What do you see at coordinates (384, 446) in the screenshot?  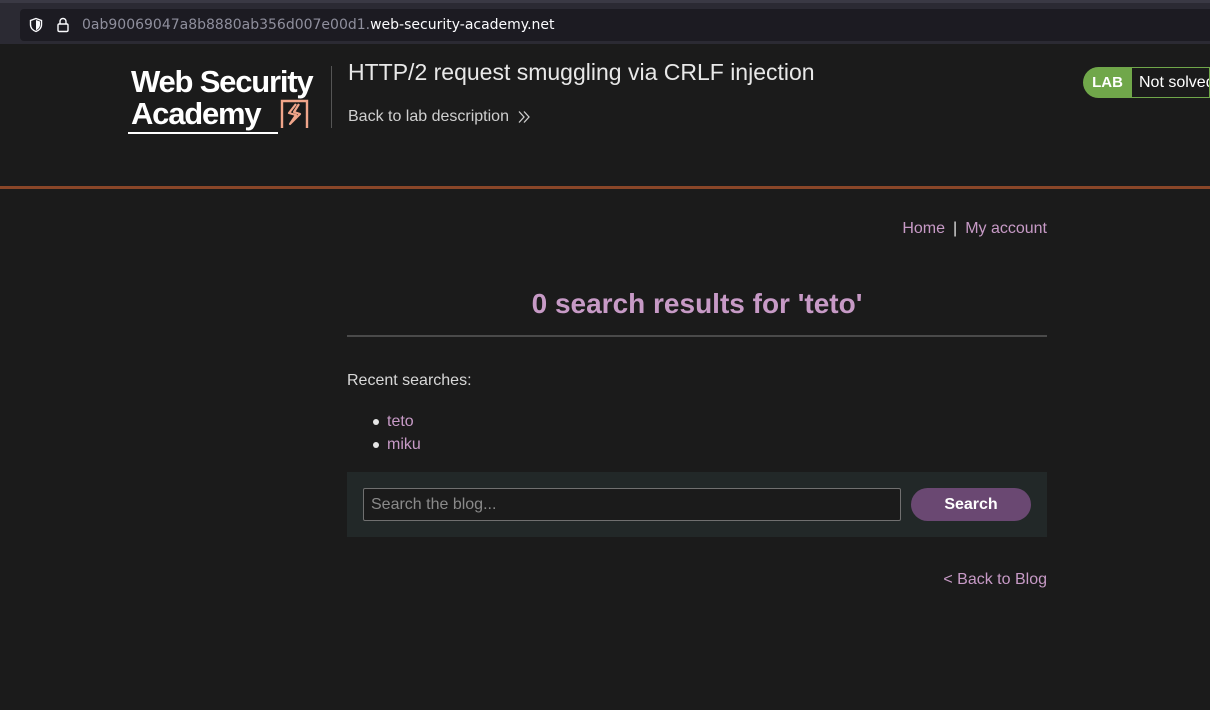 I see `list-item: miku` at bounding box center [384, 446].